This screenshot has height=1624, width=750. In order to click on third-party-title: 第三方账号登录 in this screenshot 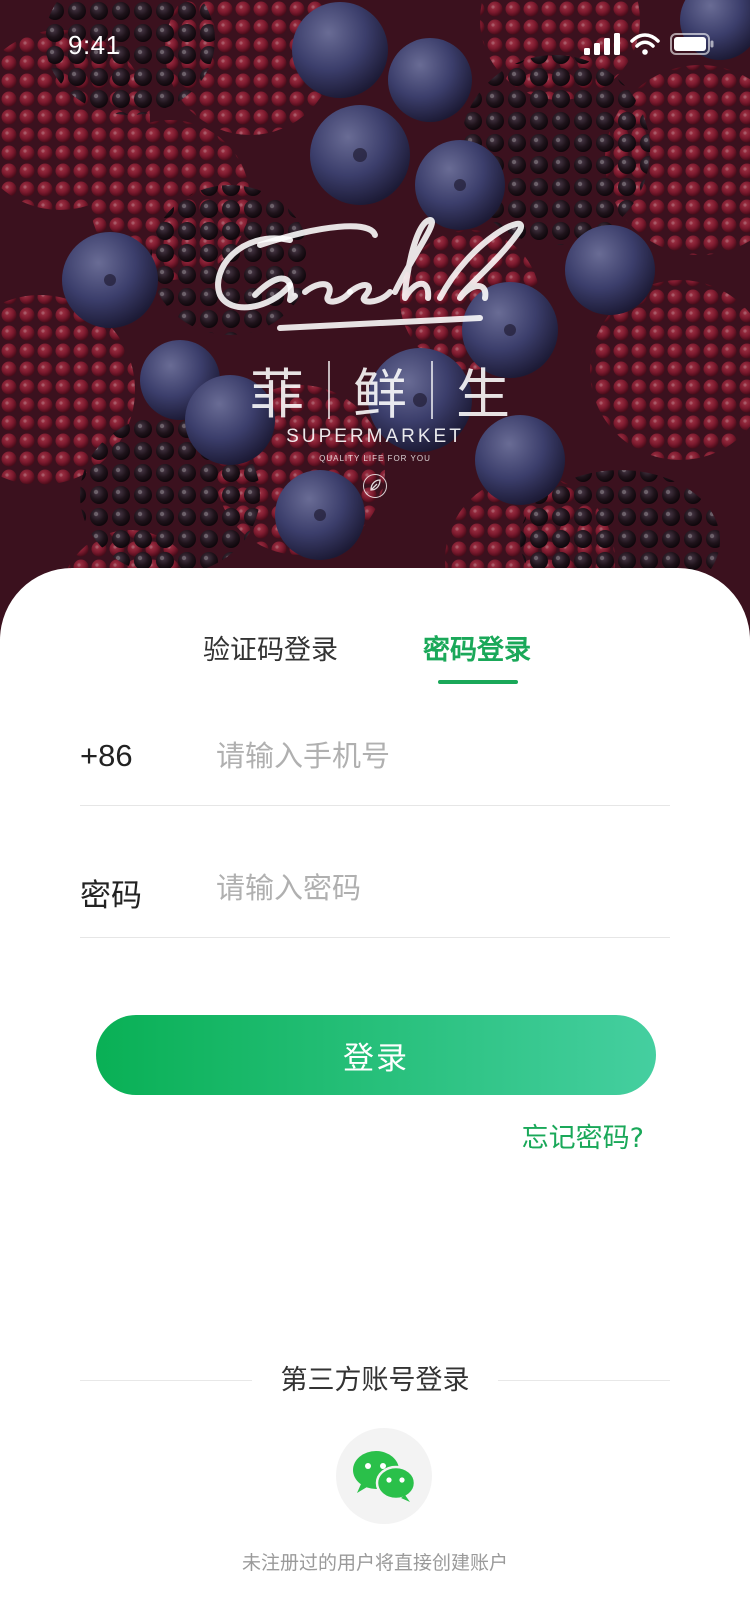, I will do `click(375, 1380)`.